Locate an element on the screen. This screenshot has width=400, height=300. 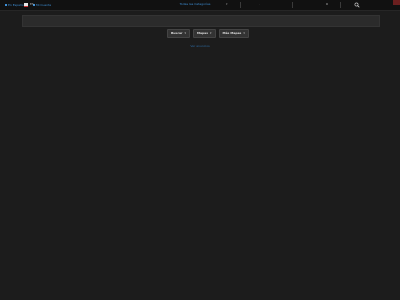
more-maps-button: Más Mapas ▾ is located at coordinates (233, 33).